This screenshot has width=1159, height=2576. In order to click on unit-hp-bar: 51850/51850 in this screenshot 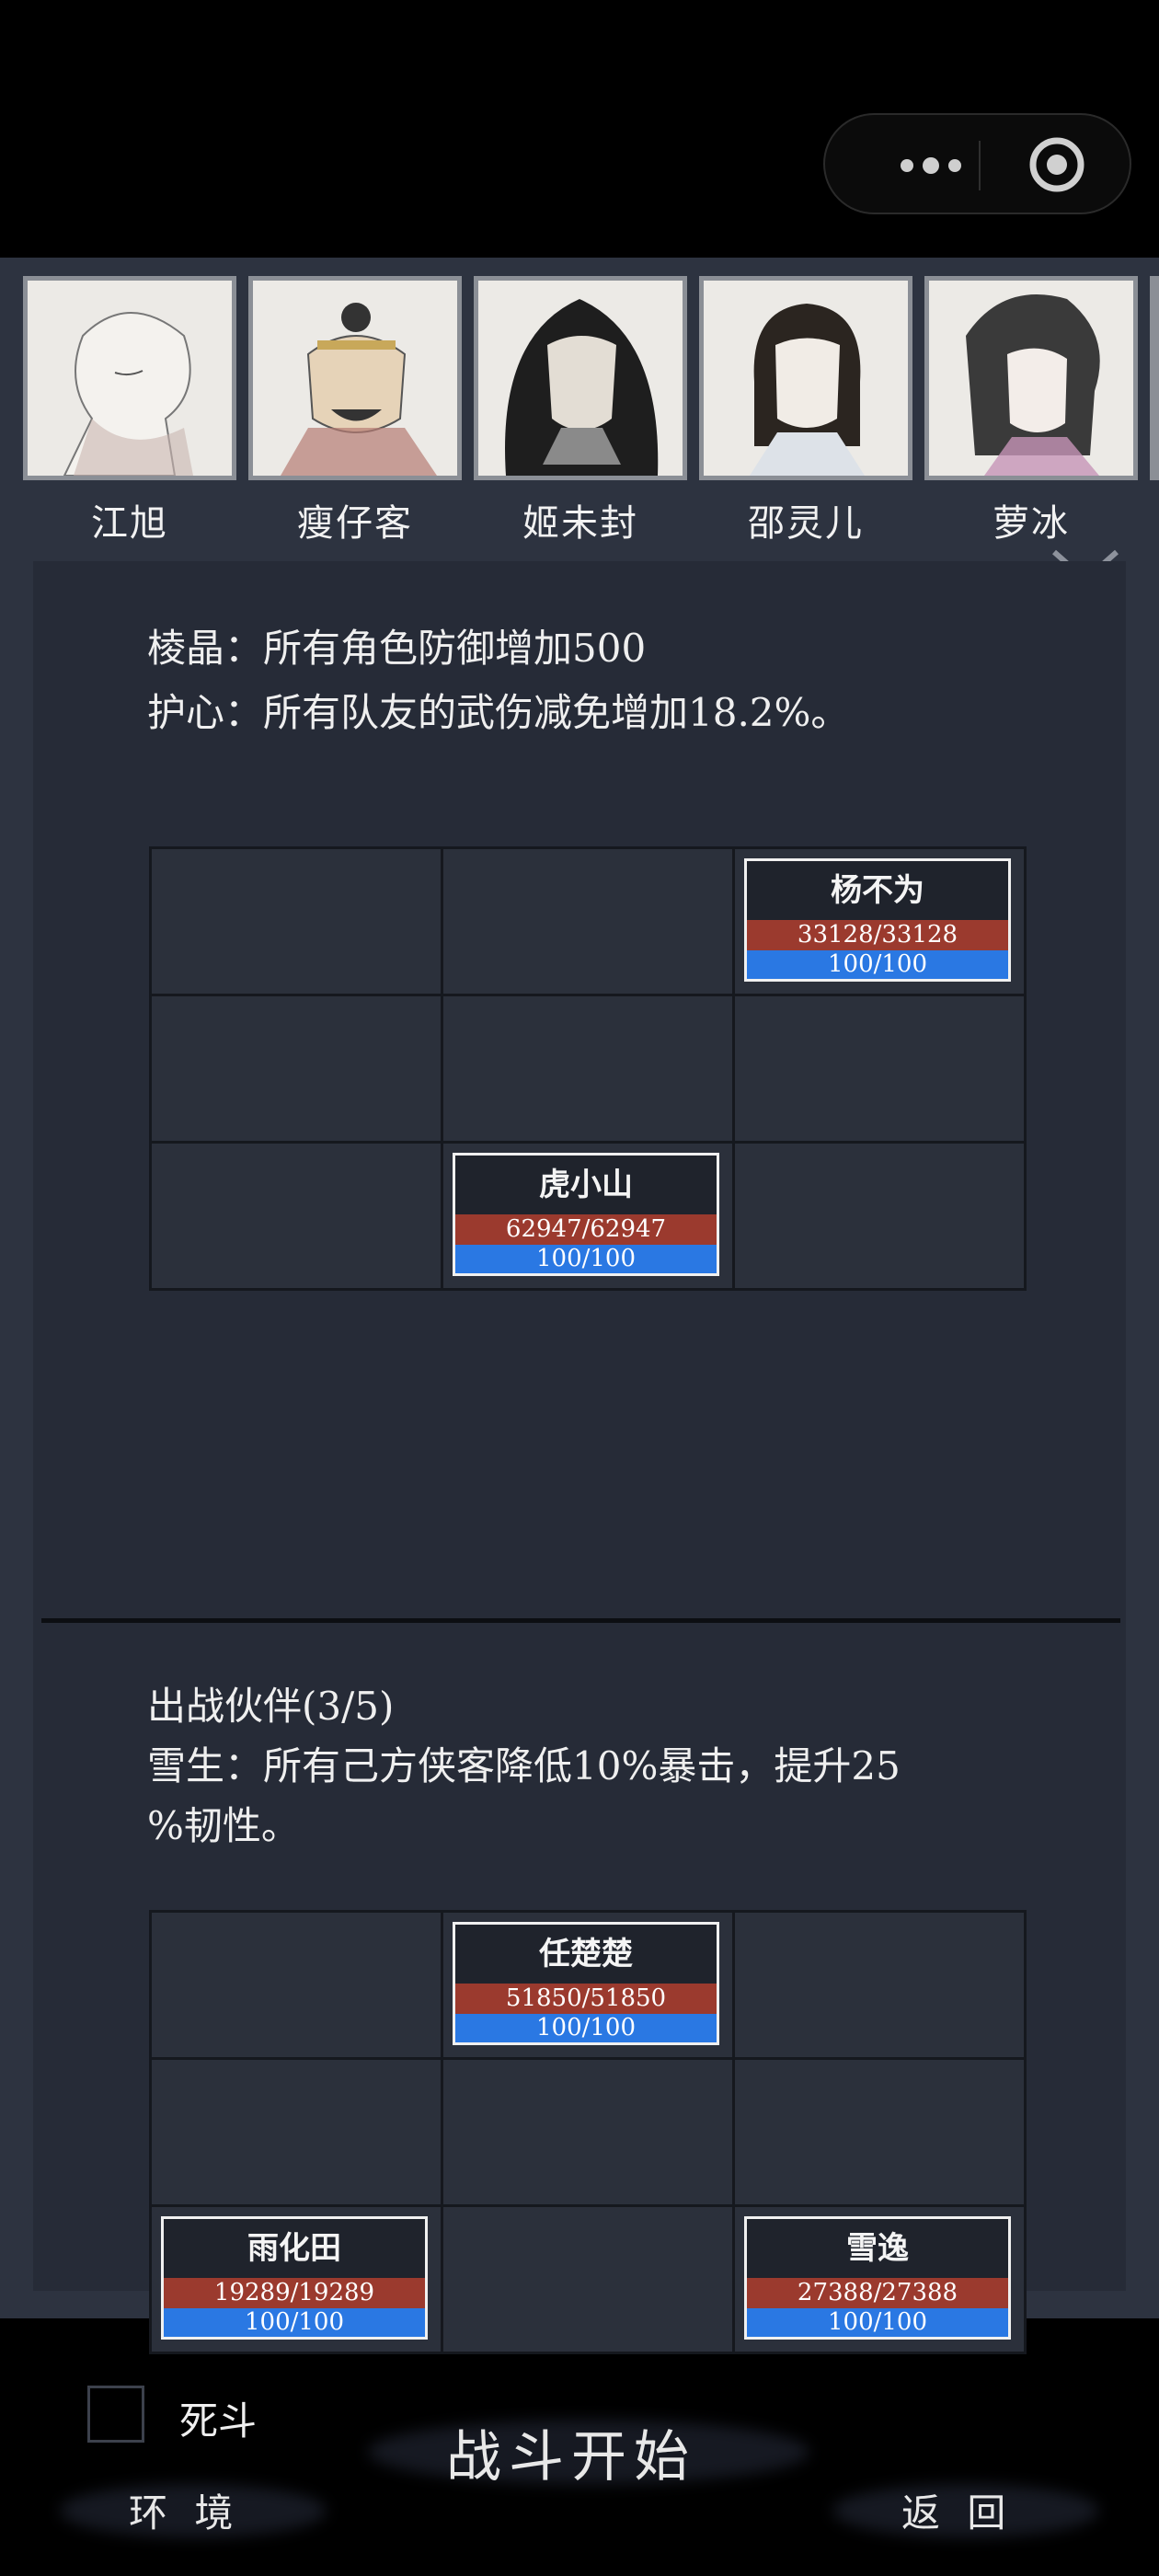, I will do `click(586, 1999)`.